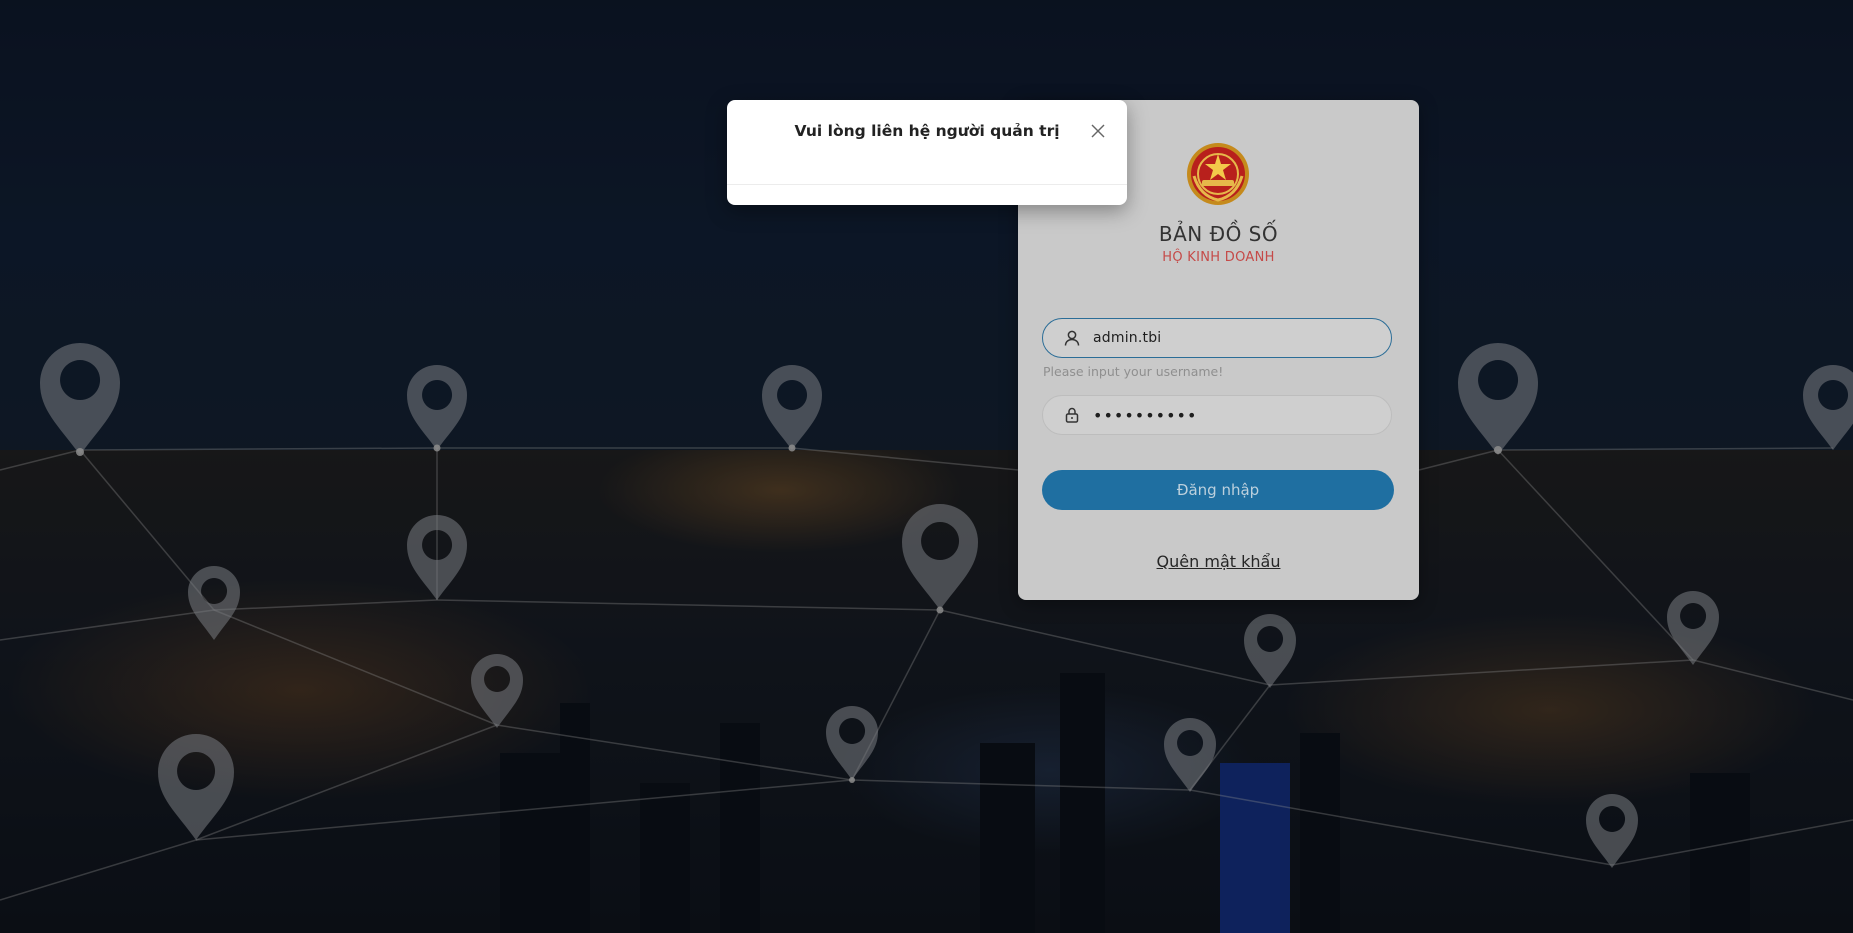  Describe the element at coordinates (1133, 371) in the screenshot. I see `username-helper-text: Please input your username!` at that location.